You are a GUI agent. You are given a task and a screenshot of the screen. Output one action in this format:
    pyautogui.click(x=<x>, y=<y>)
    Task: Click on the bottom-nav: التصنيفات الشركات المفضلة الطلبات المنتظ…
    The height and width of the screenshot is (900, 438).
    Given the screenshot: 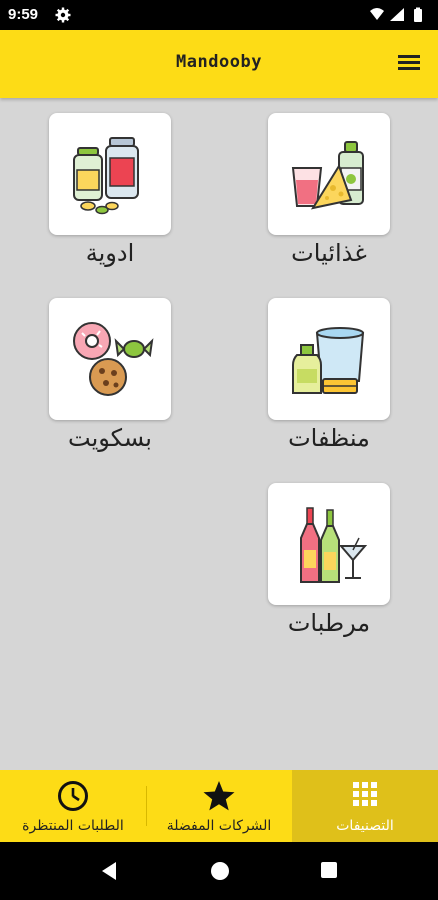 What is the action you would take?
    pyautogui.click(x=219, y=806)
    